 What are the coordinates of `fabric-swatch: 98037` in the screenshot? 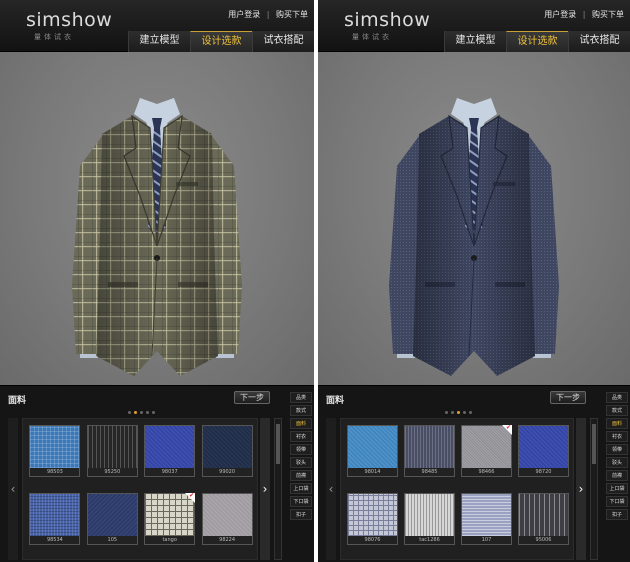 It's located at (170, 451).